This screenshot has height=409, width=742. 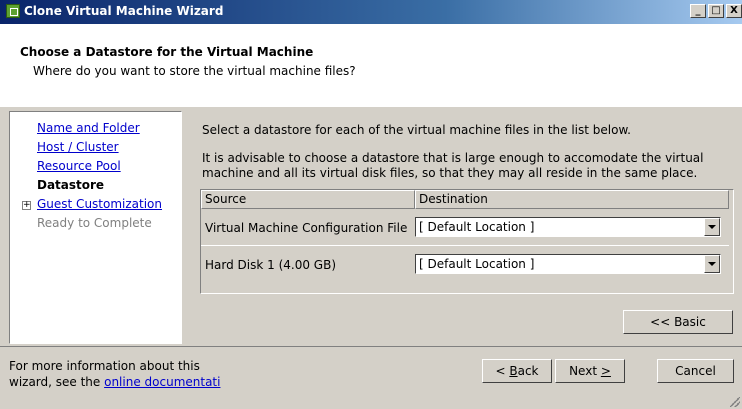 What do you see at coordinates (513, 371) in the screenshot?
I see `back-mnemonic: B` at bounding box center [513, 371].